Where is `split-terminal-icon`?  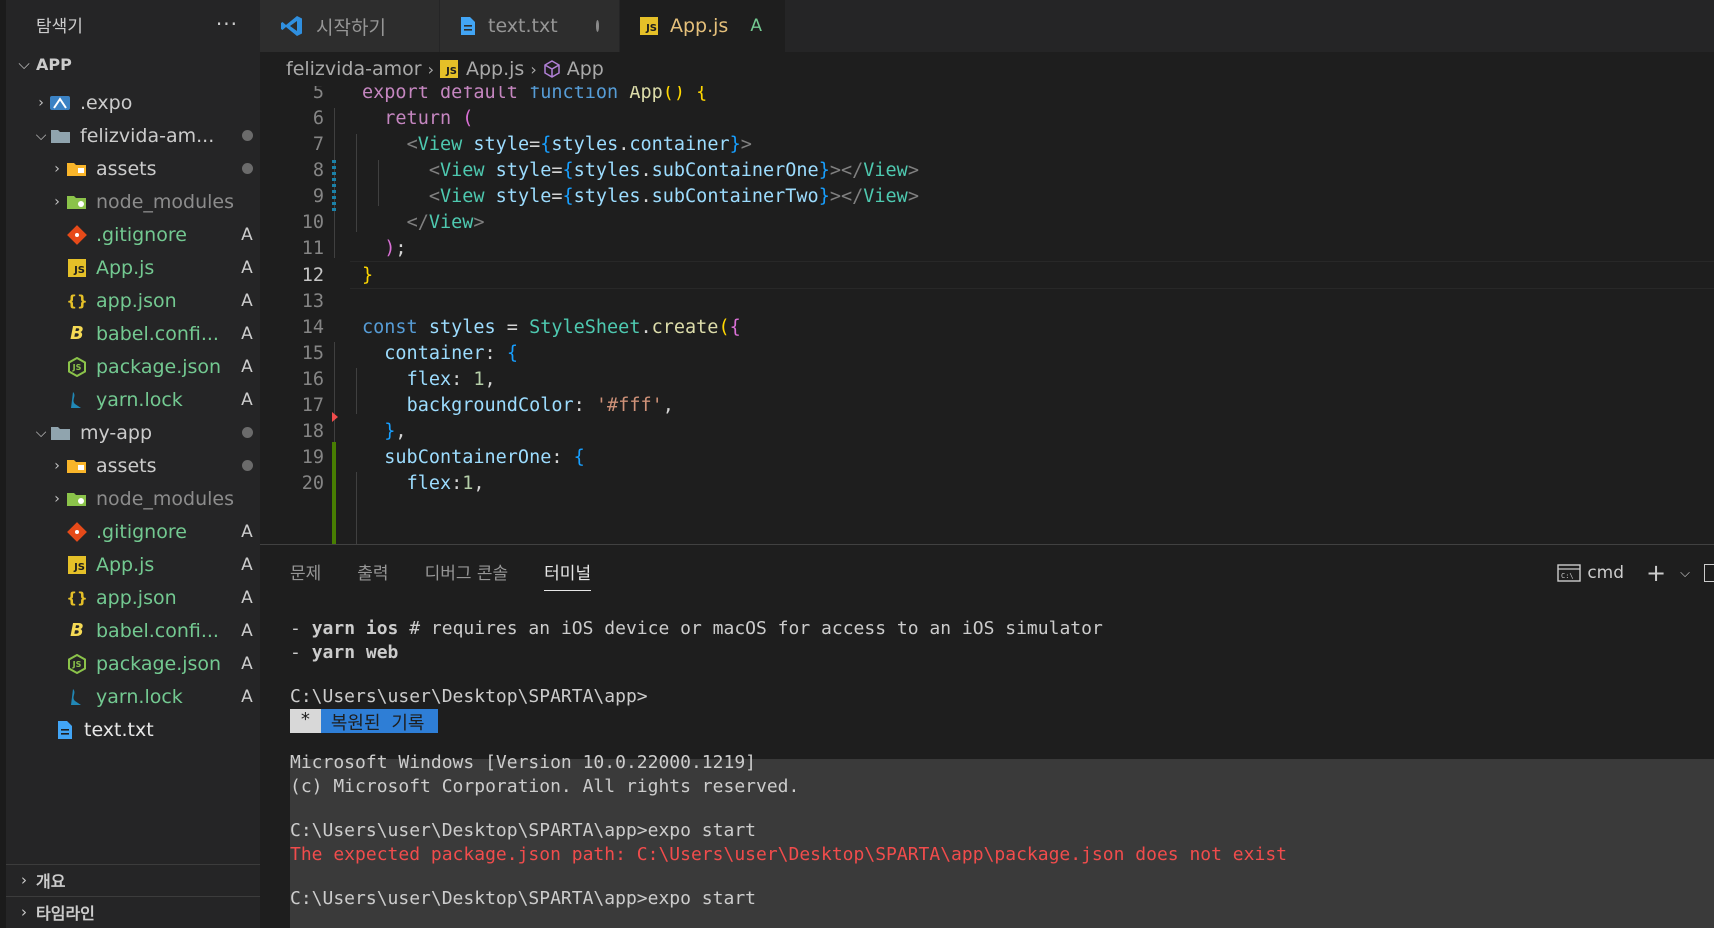 split-terminal-icon is located at coordinates (1709, 573).